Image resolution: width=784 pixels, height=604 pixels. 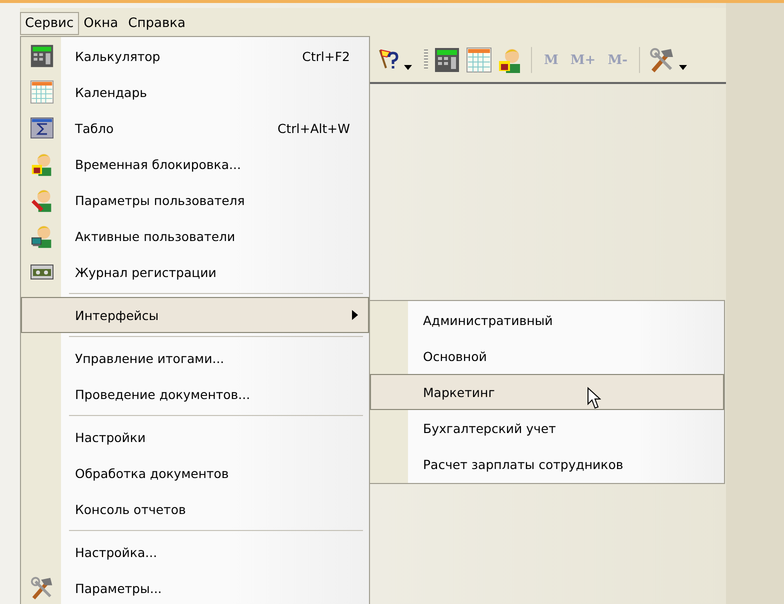 I want to click on menu-item: Расчет зарплаты сотрудников, so click(x=547, y=464).